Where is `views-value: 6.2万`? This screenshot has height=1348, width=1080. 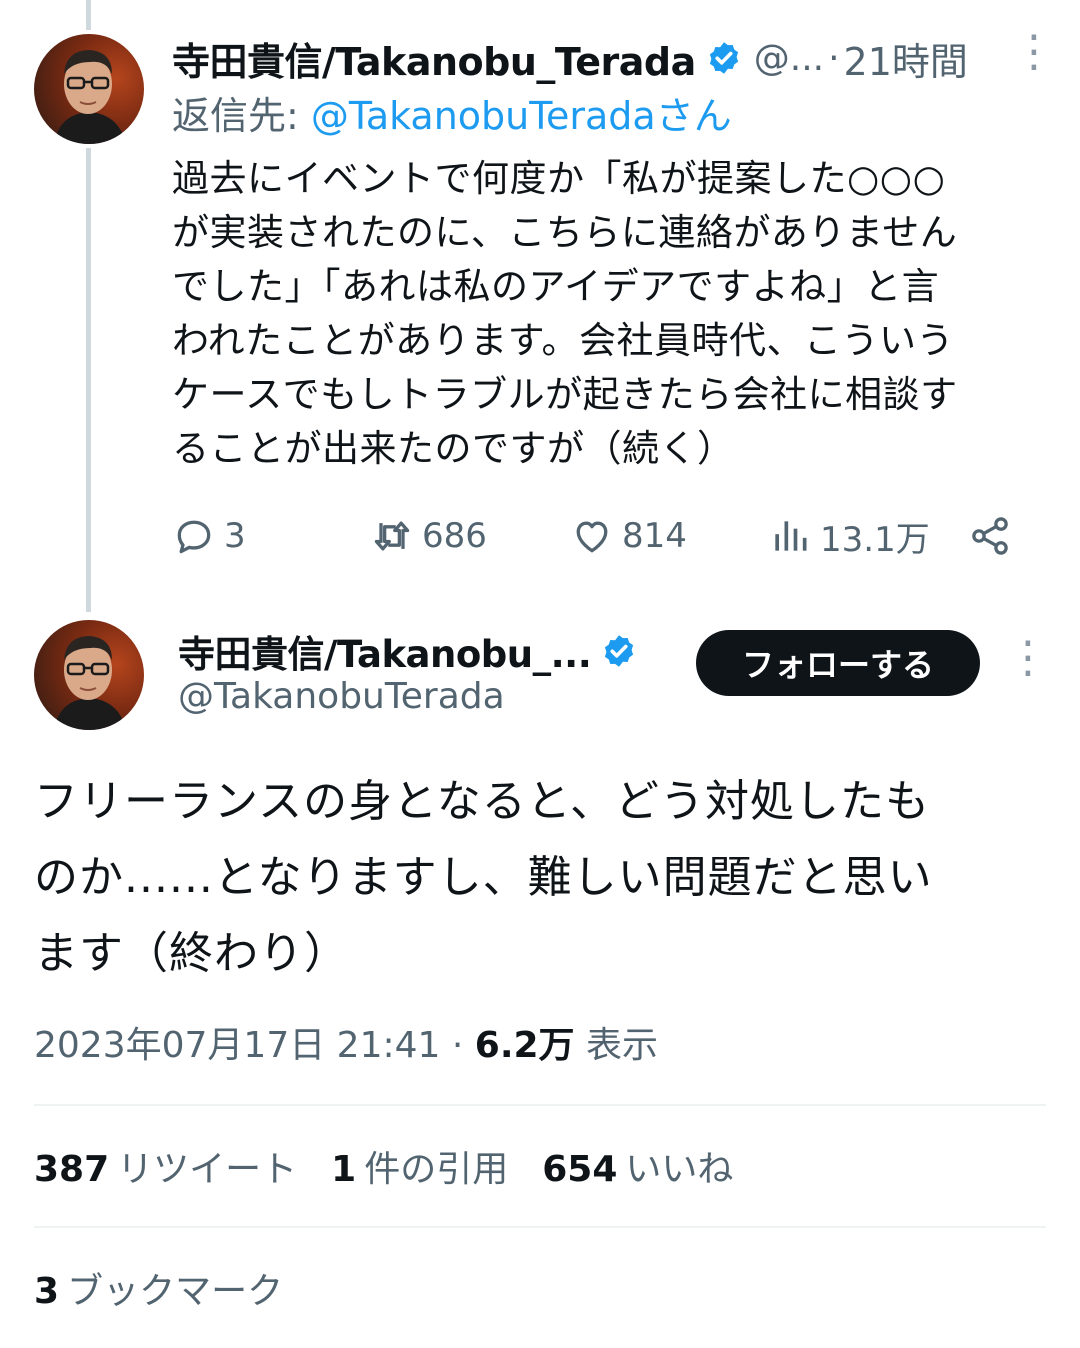 views-value: 6.2万 is located at coordinates (524, 1045).